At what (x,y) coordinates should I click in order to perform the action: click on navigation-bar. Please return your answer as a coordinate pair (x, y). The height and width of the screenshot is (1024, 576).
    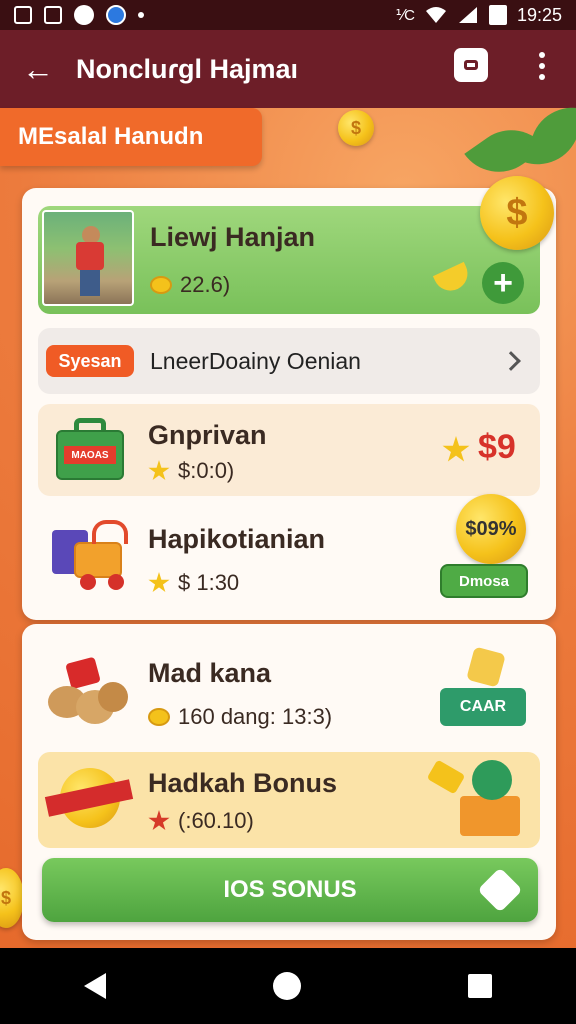
    Looking at the image, I should click on (288, 986).